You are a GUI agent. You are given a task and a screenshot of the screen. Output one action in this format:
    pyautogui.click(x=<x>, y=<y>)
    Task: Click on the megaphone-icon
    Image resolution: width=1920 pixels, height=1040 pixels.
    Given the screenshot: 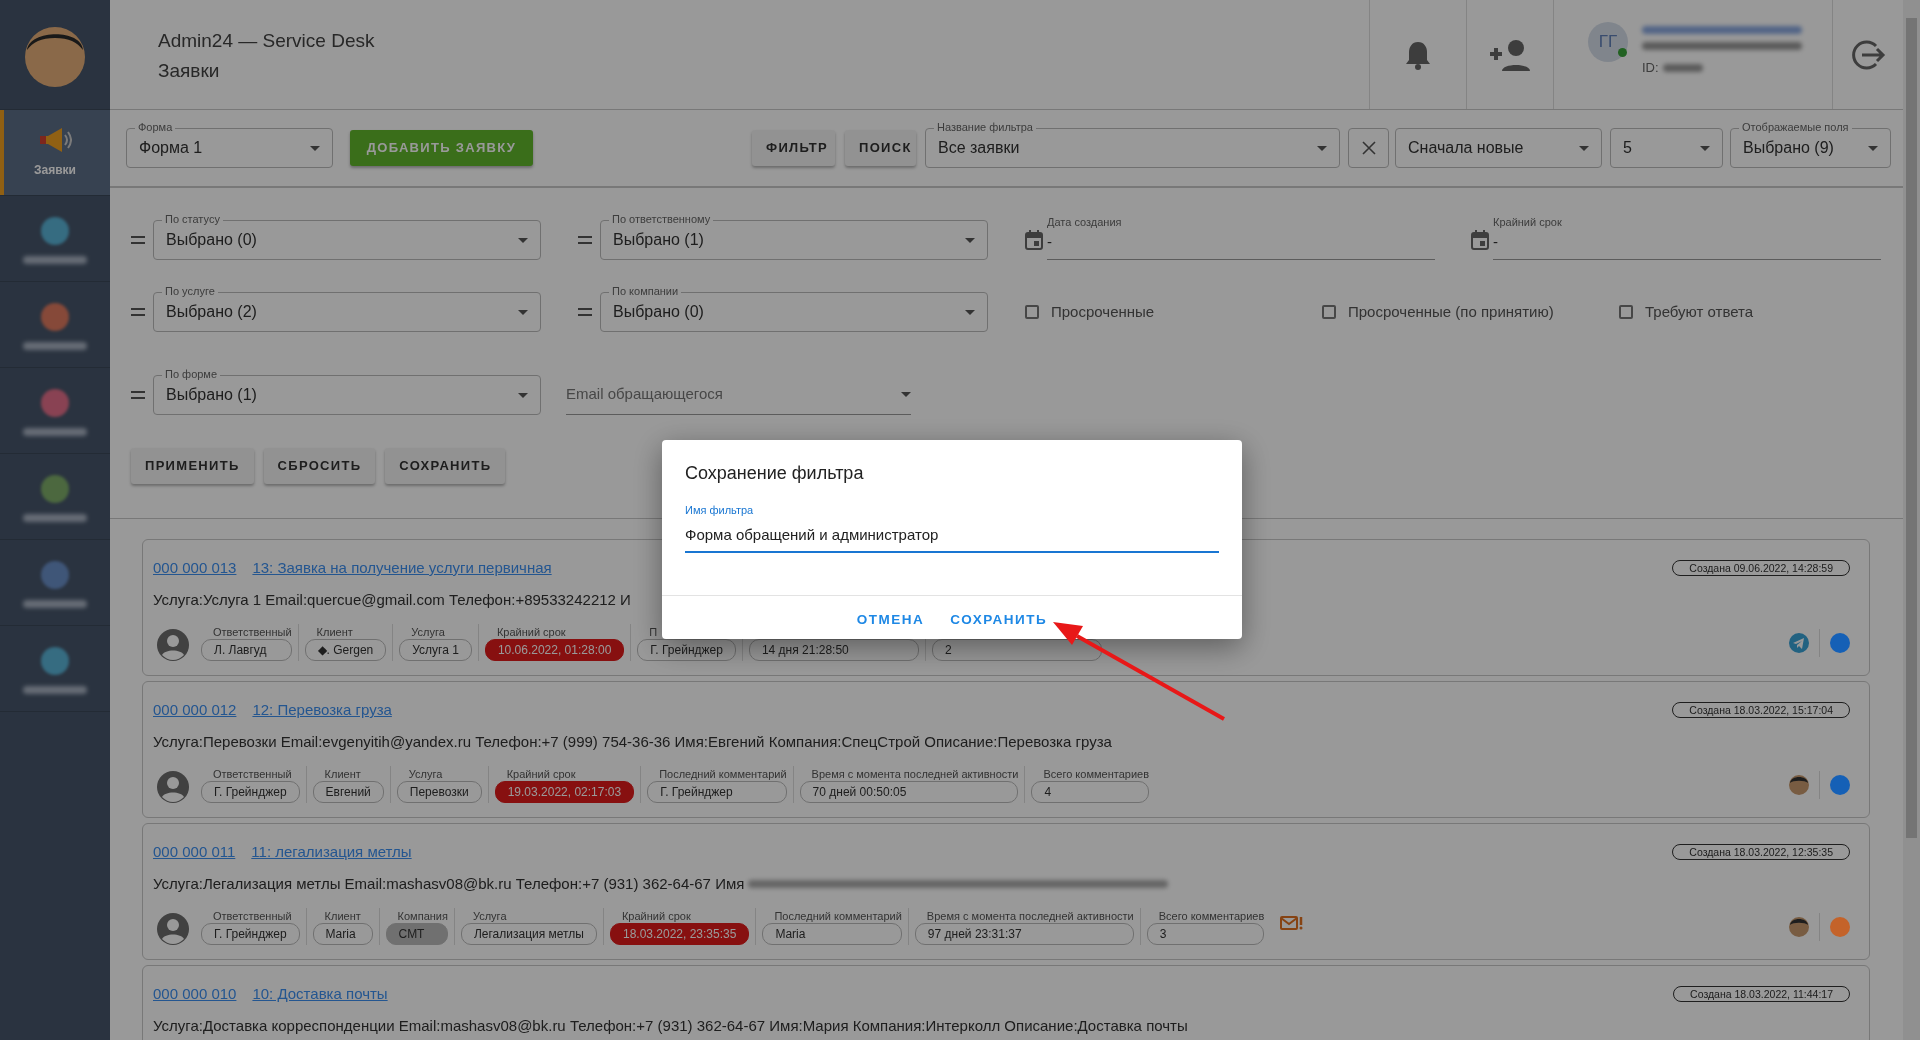 What is the action you would take?
    pyautogui.click(x=55, y=139)
    